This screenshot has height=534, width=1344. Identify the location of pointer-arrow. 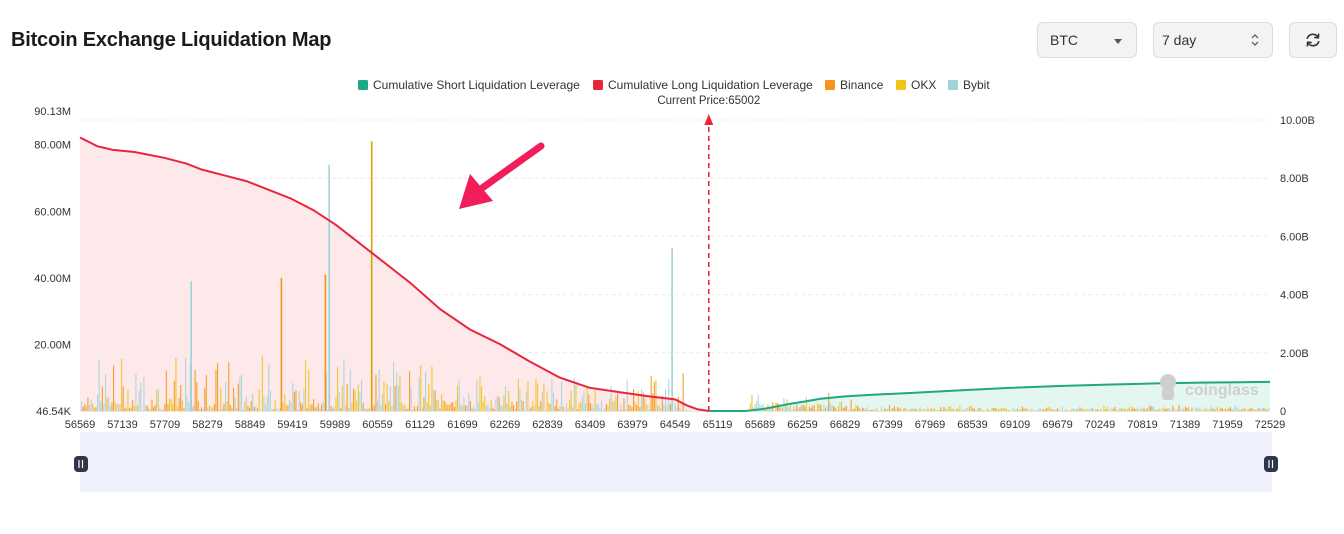
(502, 175).